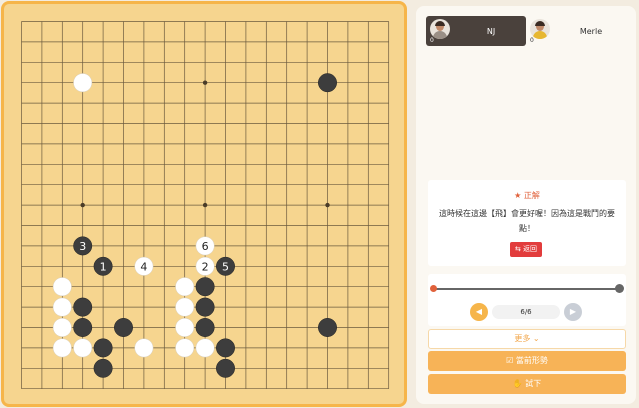 The height and width of the screenshot is (408, 639). What do you see at coordinates (576, 31) in the screenshot?
I see `player-white: 0 Merle` at bounding box center [576, 31].